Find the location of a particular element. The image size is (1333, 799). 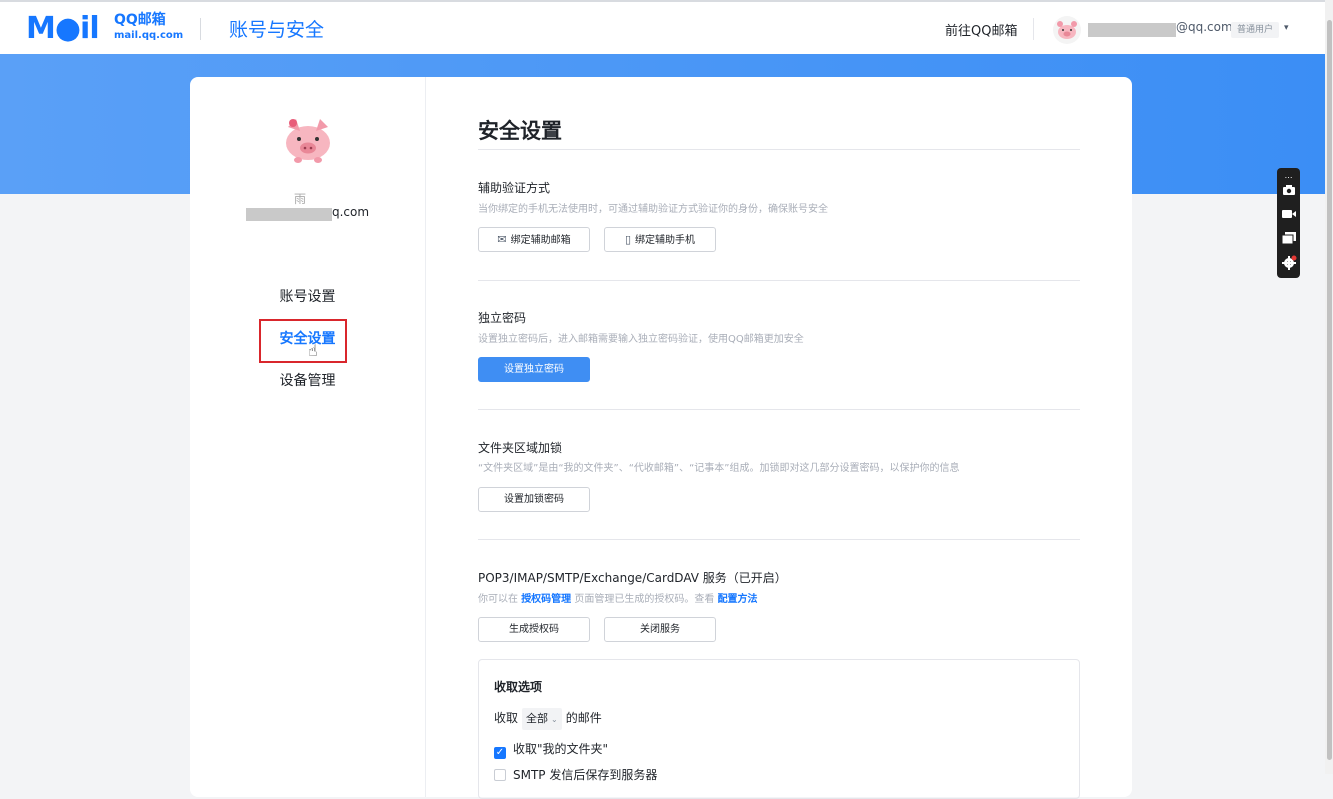

section-title-aux-verify: 辅助验证方式 is located at coordinates (514, 188).